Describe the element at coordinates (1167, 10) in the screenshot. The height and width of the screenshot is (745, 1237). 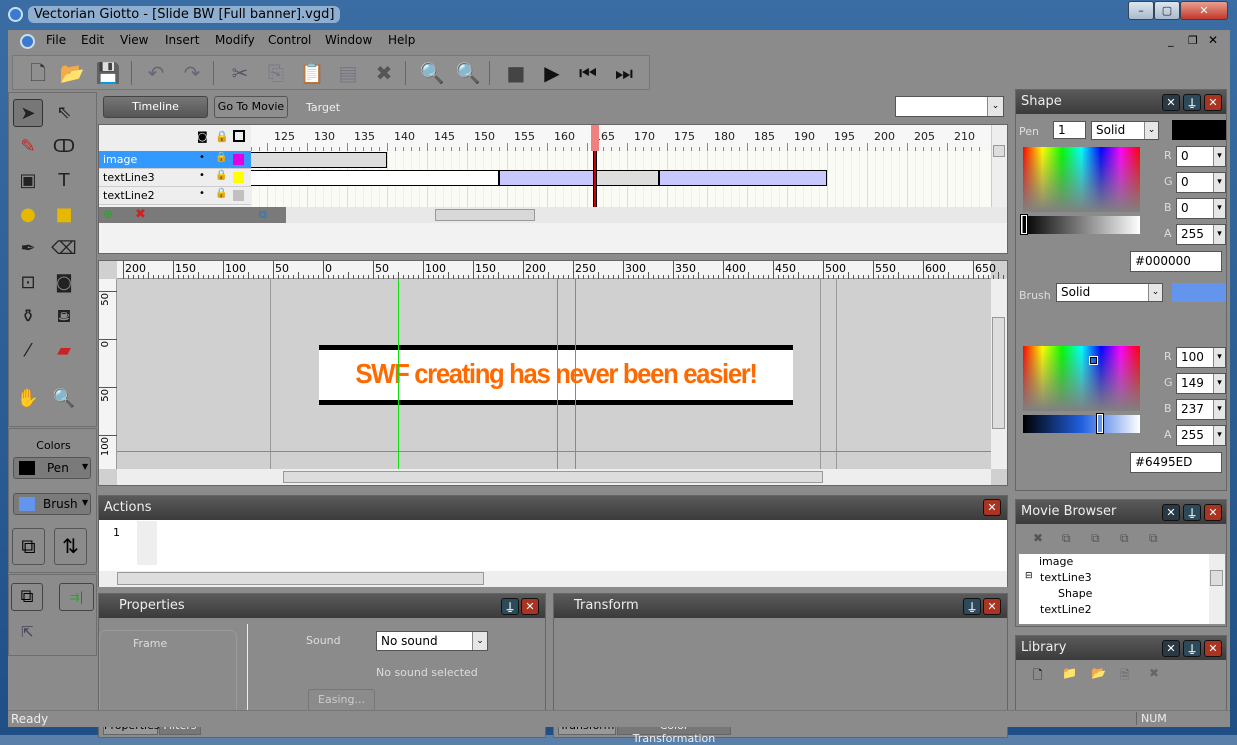
I see `maximize-button: ▢` at that location.